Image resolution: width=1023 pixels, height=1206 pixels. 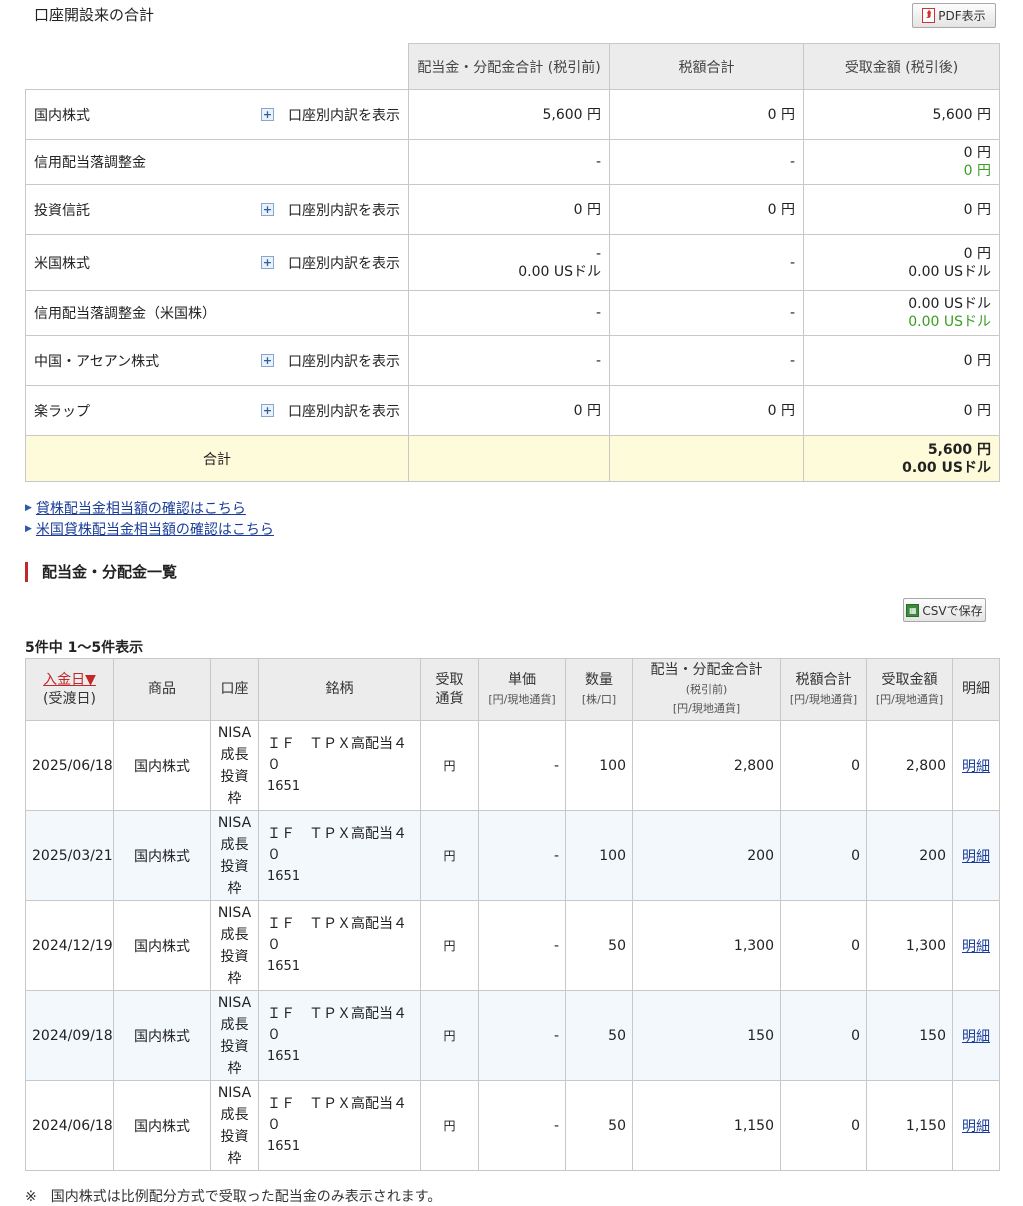 I want to click on summary-row-label: 信用配当落調整金（米国株）, so click(x=125, y=314).